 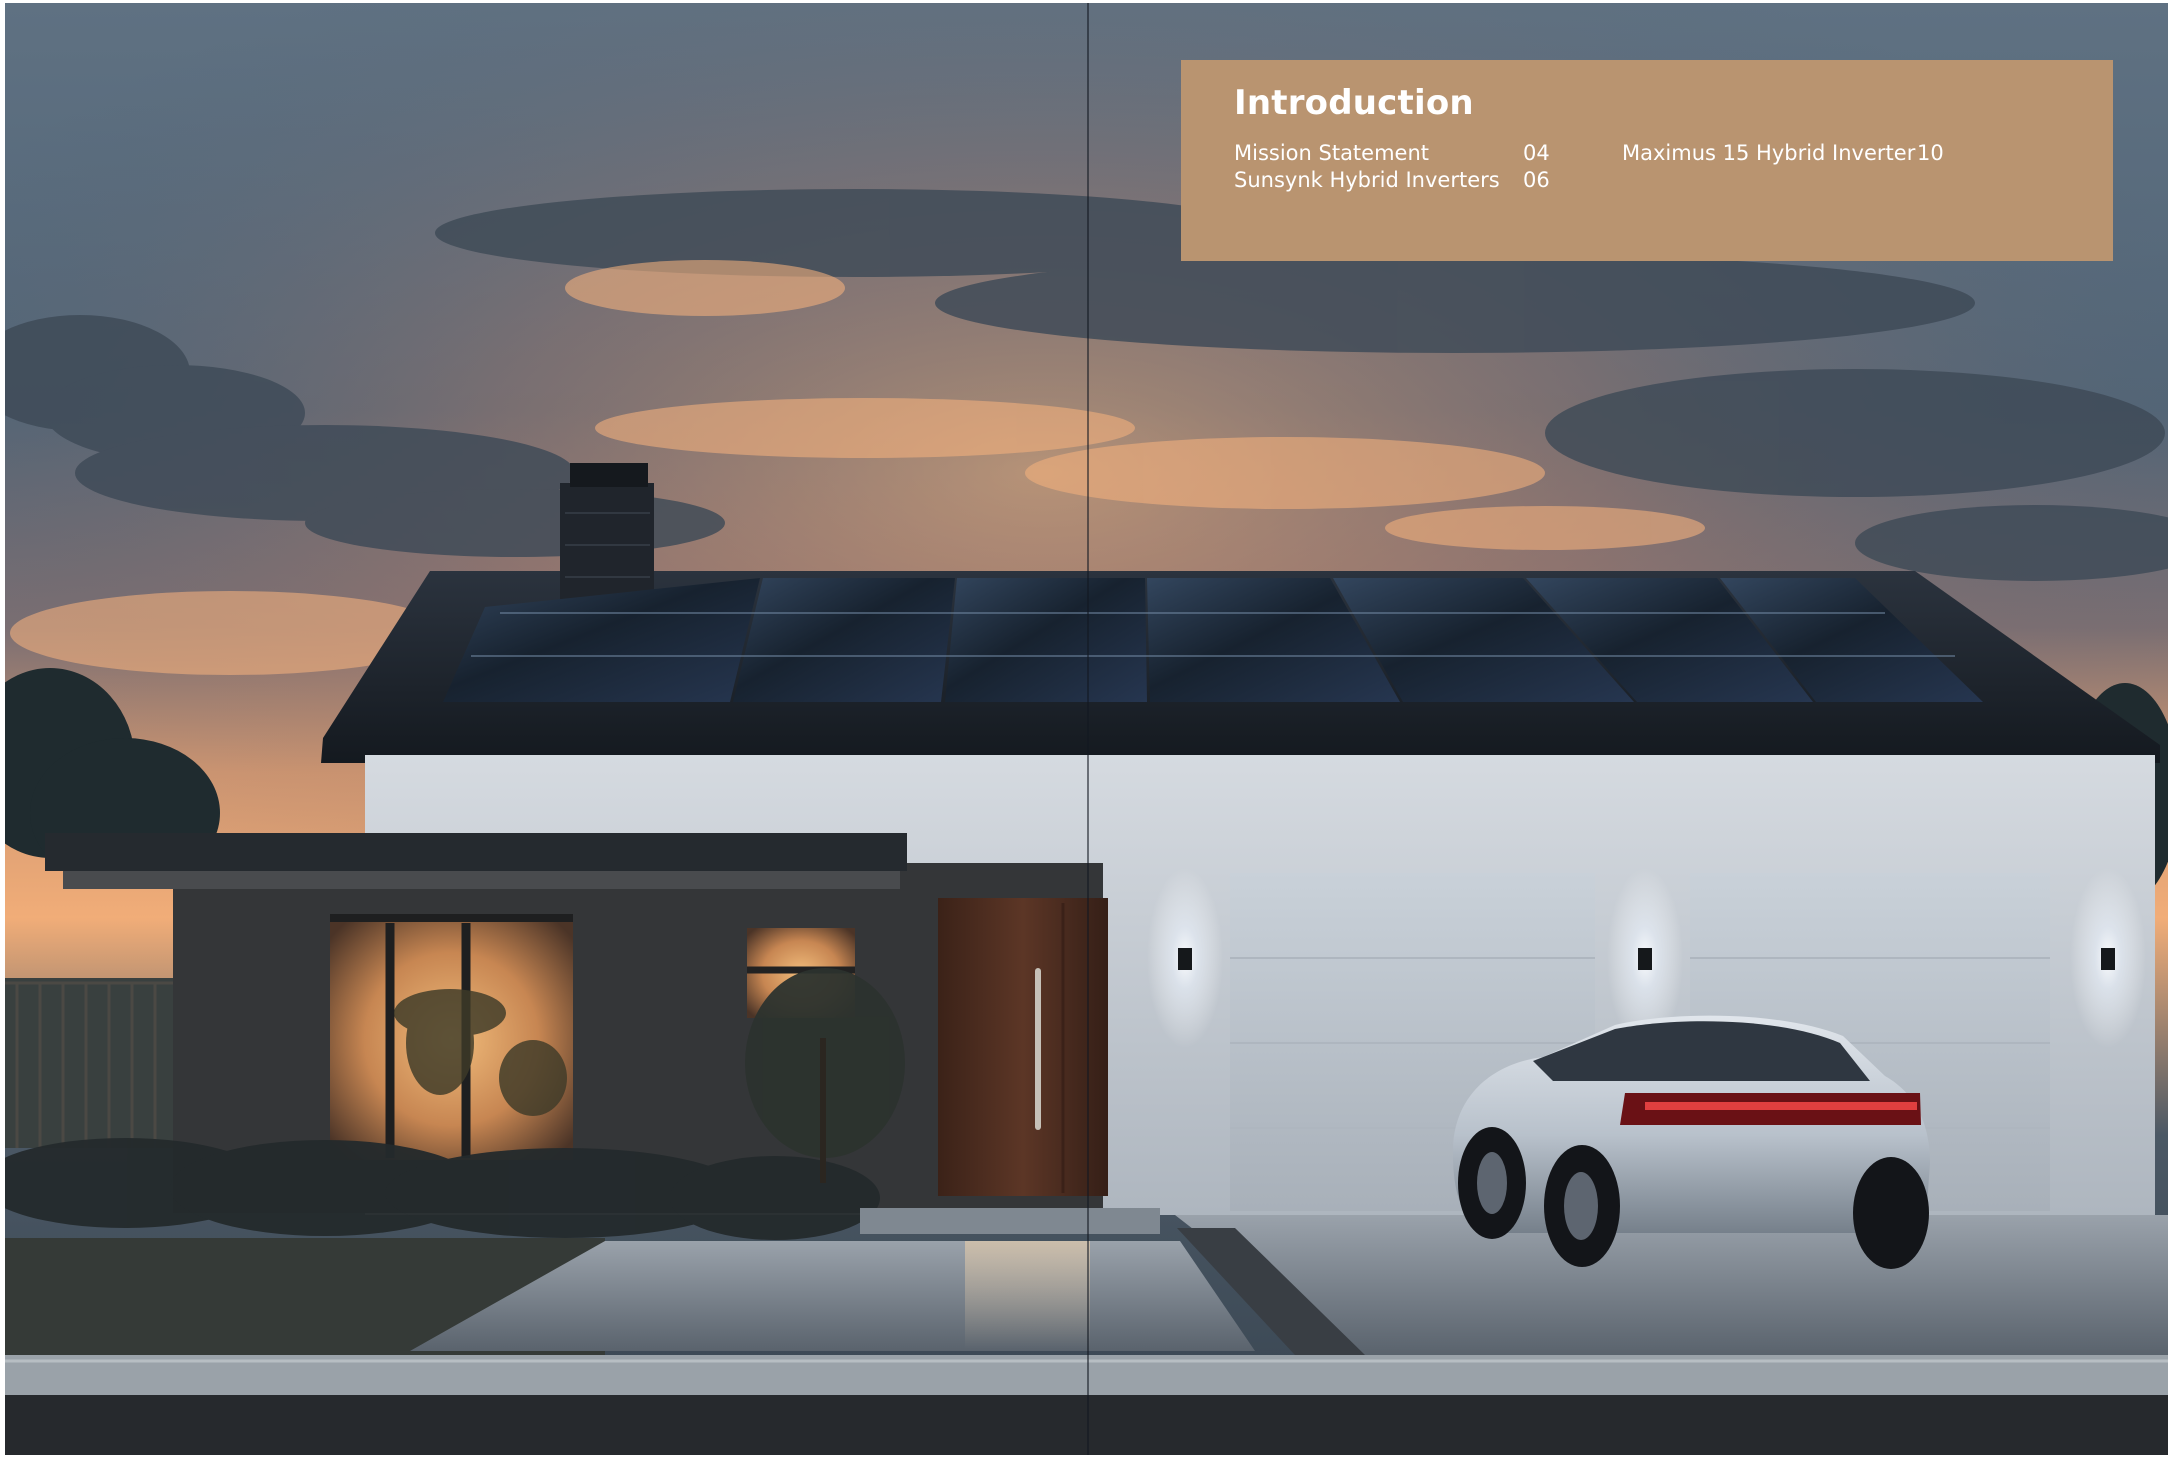 What do you see at coordinates (476, 852) in the screenshot?
I see `porch-roof` at bounding box center [476, 852].